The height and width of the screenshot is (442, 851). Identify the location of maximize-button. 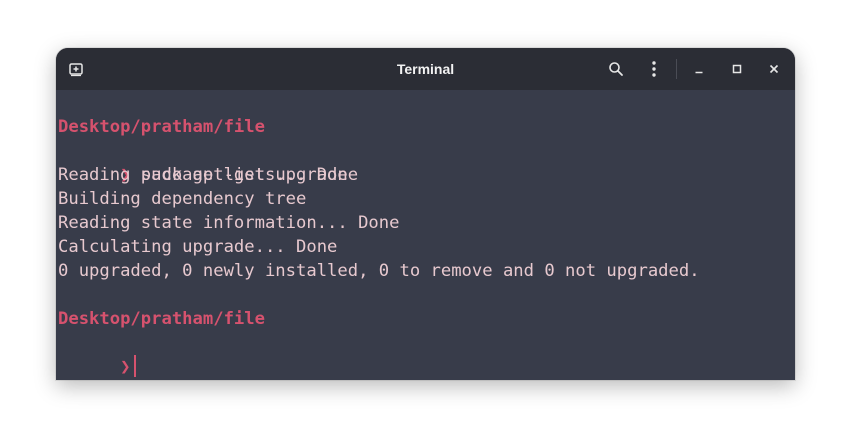
(737, 69).